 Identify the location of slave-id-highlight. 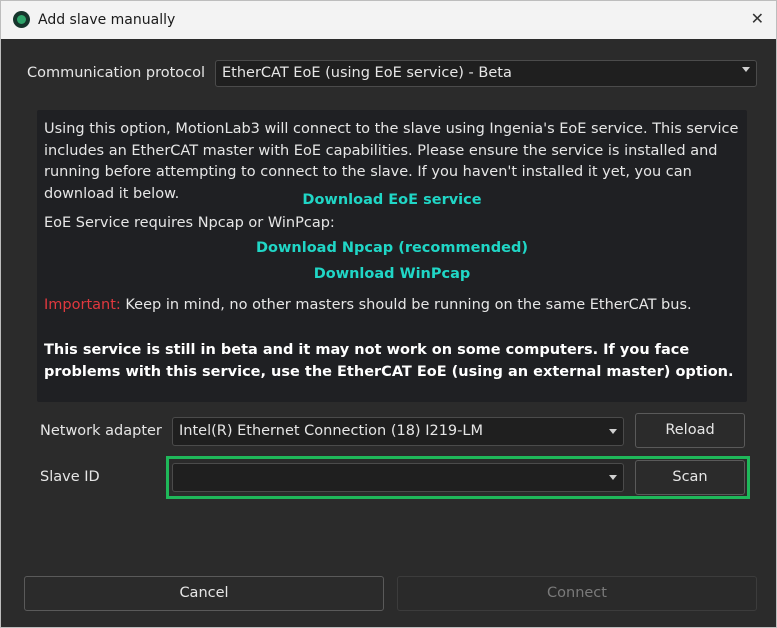
(458, 477).